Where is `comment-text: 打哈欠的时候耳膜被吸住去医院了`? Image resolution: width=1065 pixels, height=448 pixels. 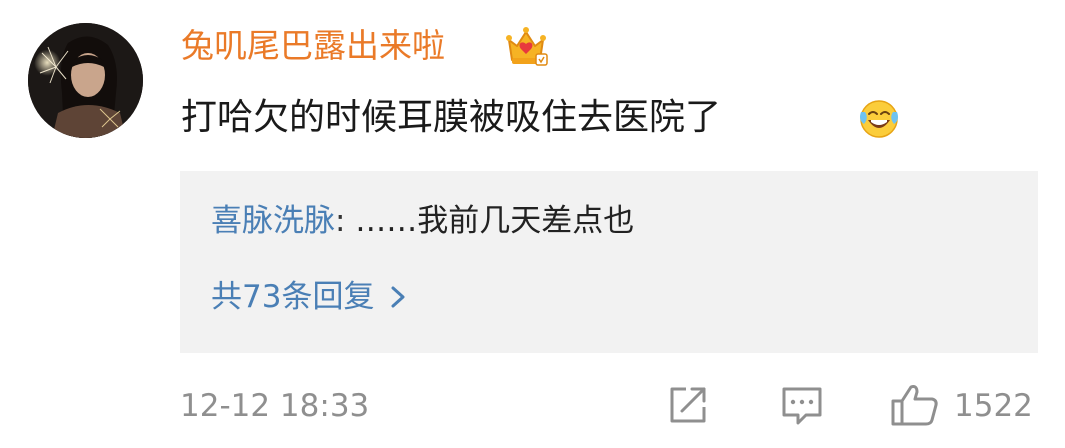
comment-text: 打哈欠的时候耳膜被吸住去医院了 is located at coordinates (451, 117).